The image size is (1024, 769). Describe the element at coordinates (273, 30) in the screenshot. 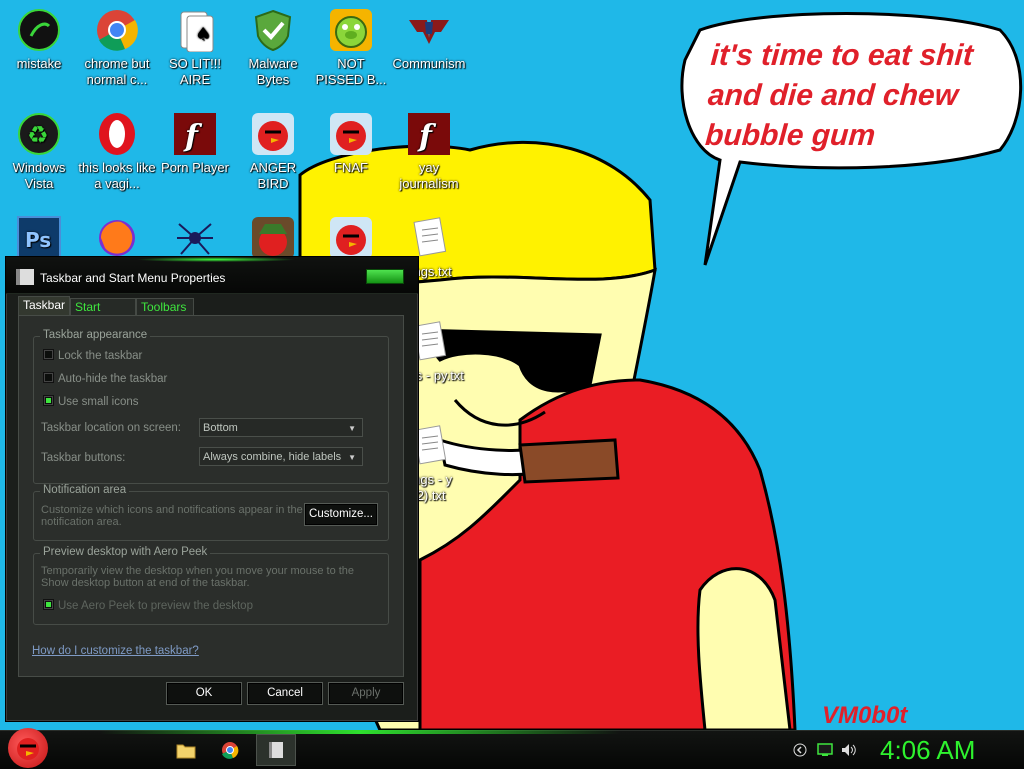

I see `shield-check-icon` at that location.